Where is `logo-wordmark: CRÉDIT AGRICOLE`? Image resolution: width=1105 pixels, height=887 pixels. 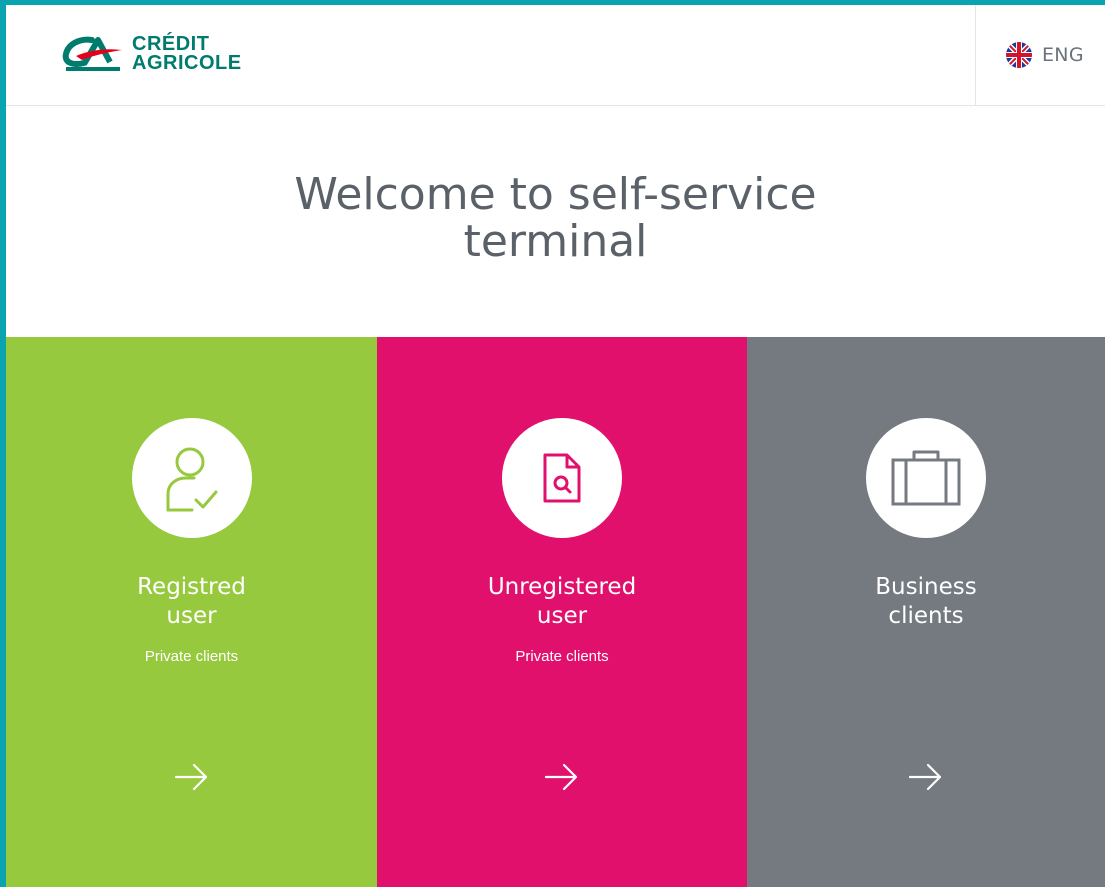 logo-wordmark: CRÉDIT AGRICOLE is located at coordinates (187, 54).